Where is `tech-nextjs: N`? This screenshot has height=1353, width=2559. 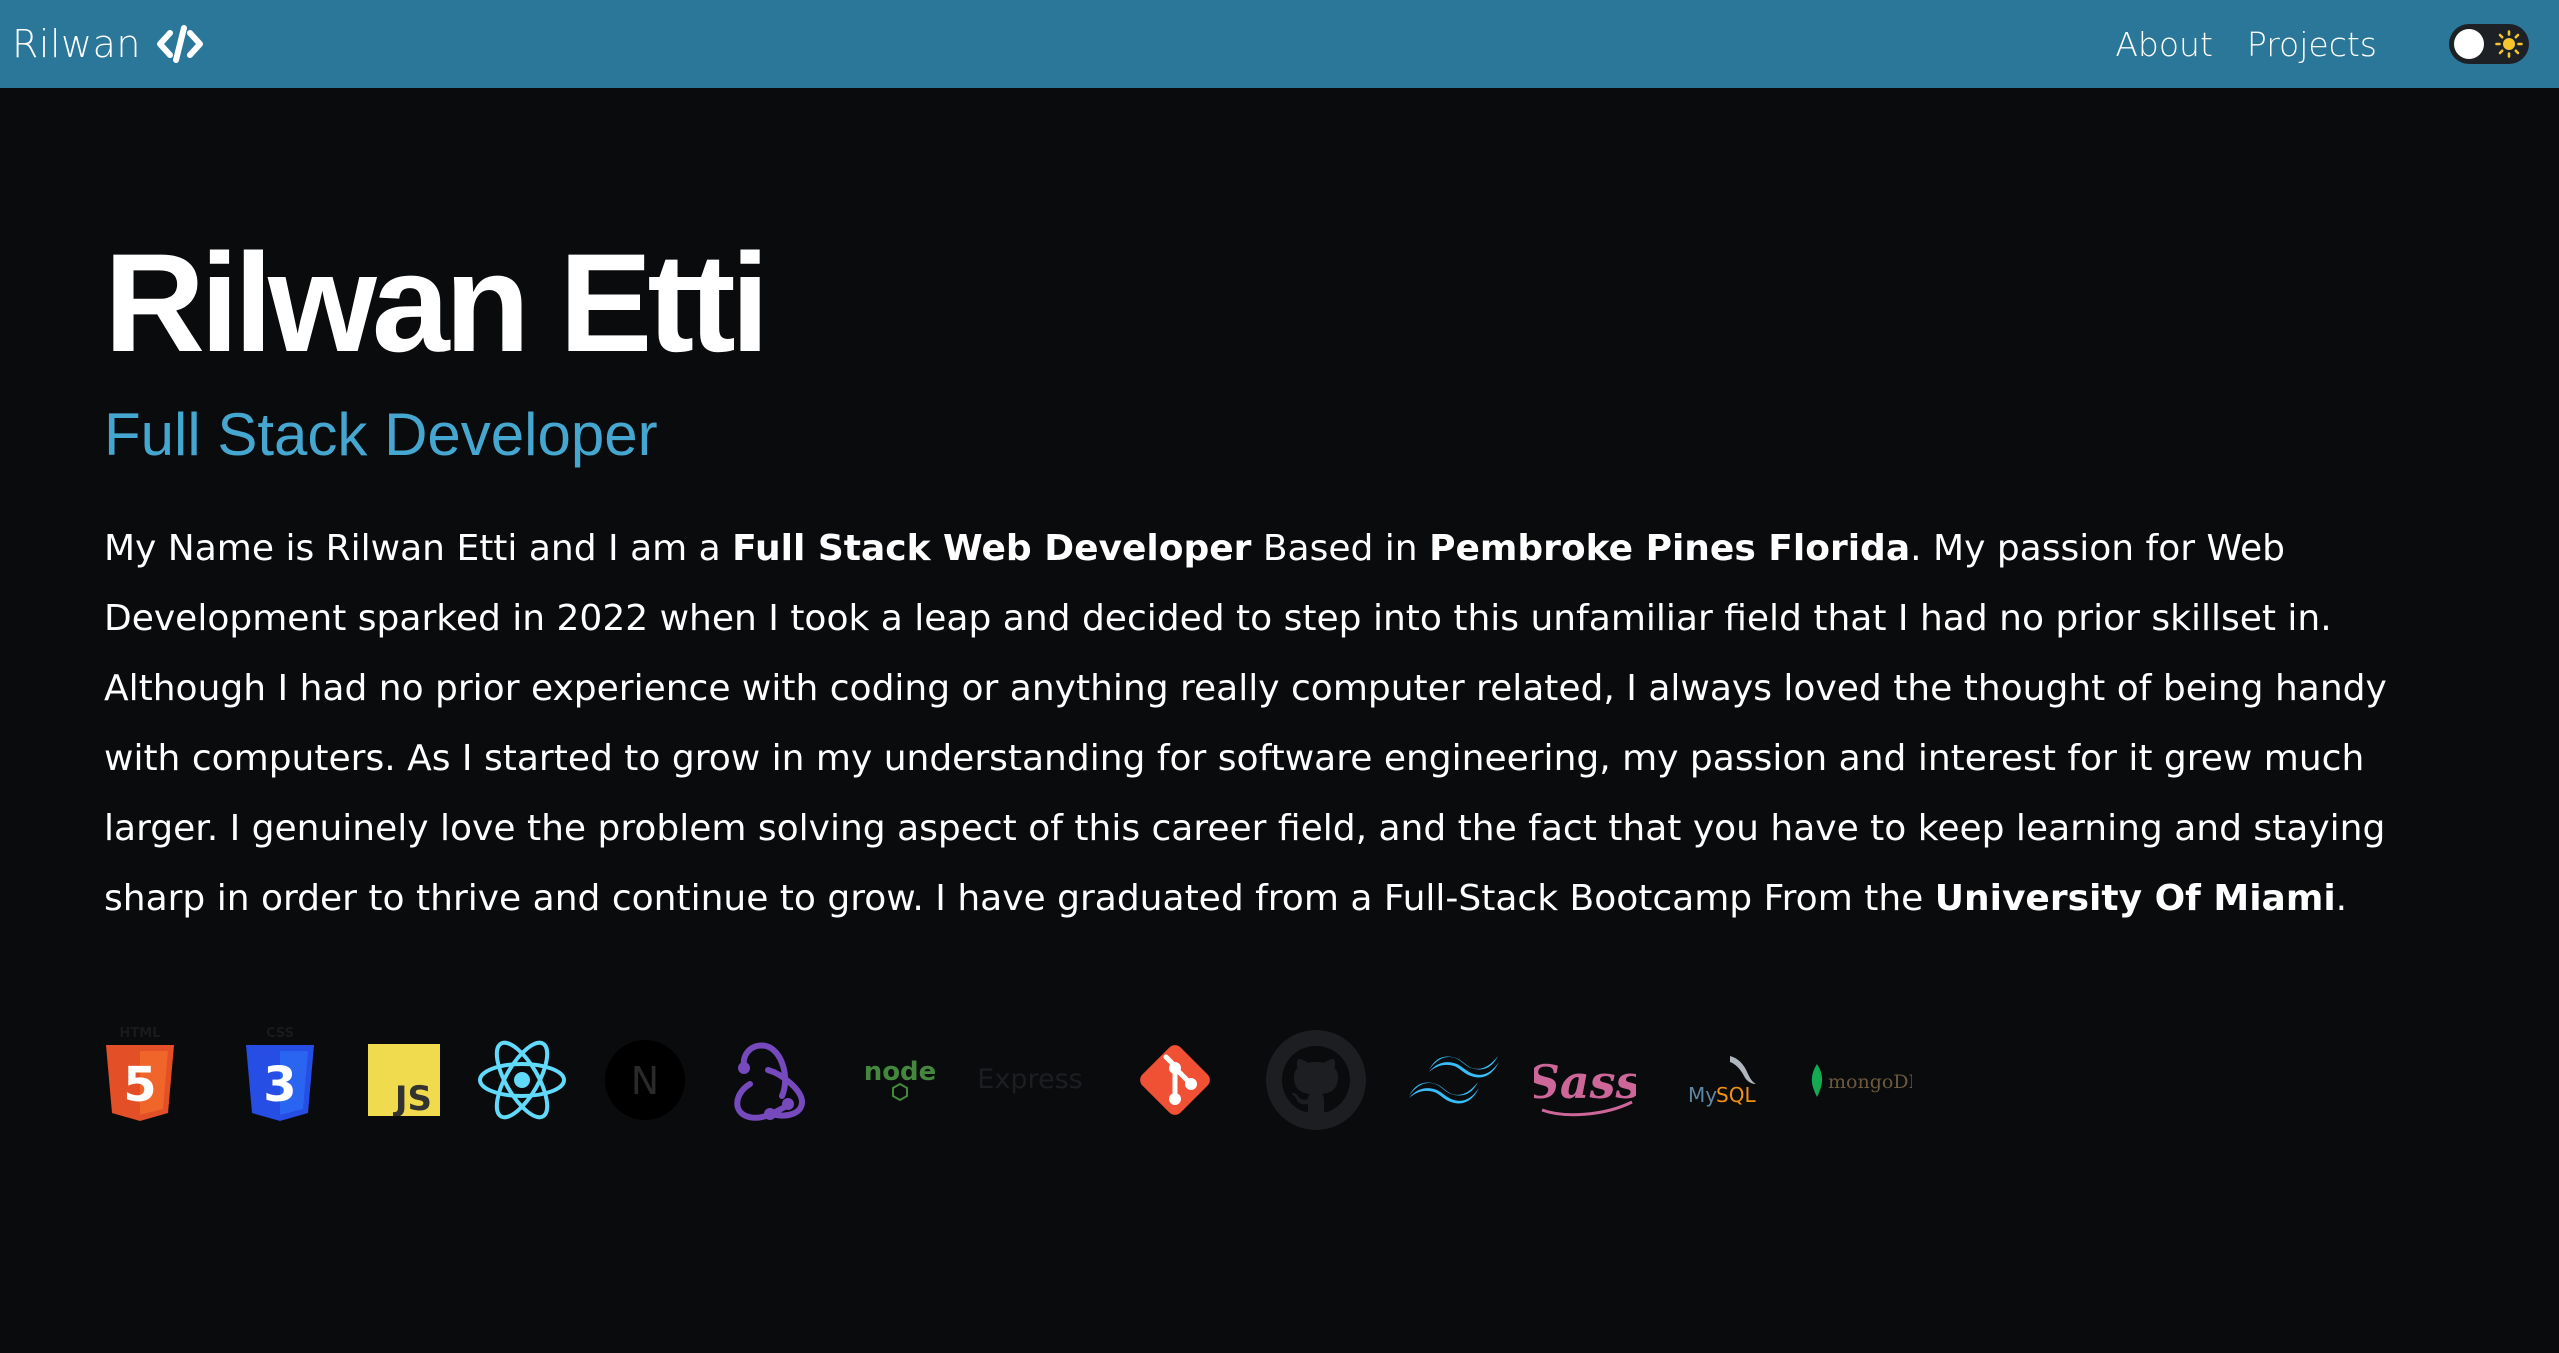
tech-nextjs: N is located at coordinates (645, 1080).